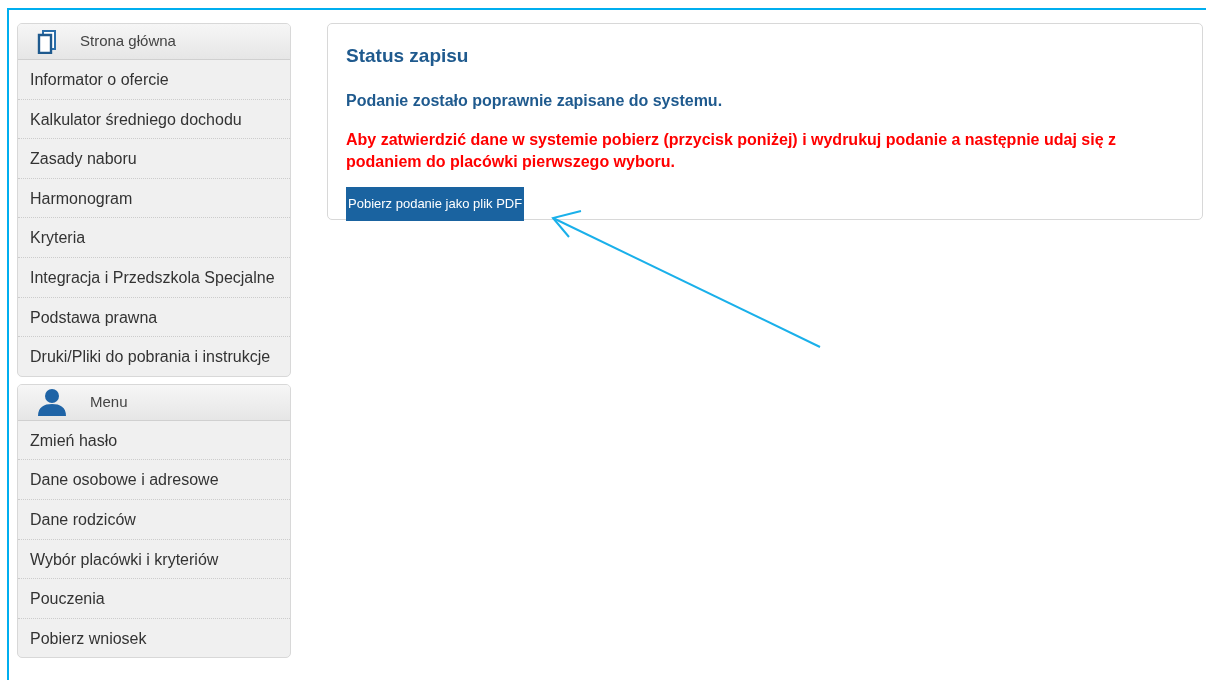 The height and width of the screenshot is (680, 1206). I want to click on success-message: Podanie zostało poprawnie zapisane do systemu., so click(535, 100).